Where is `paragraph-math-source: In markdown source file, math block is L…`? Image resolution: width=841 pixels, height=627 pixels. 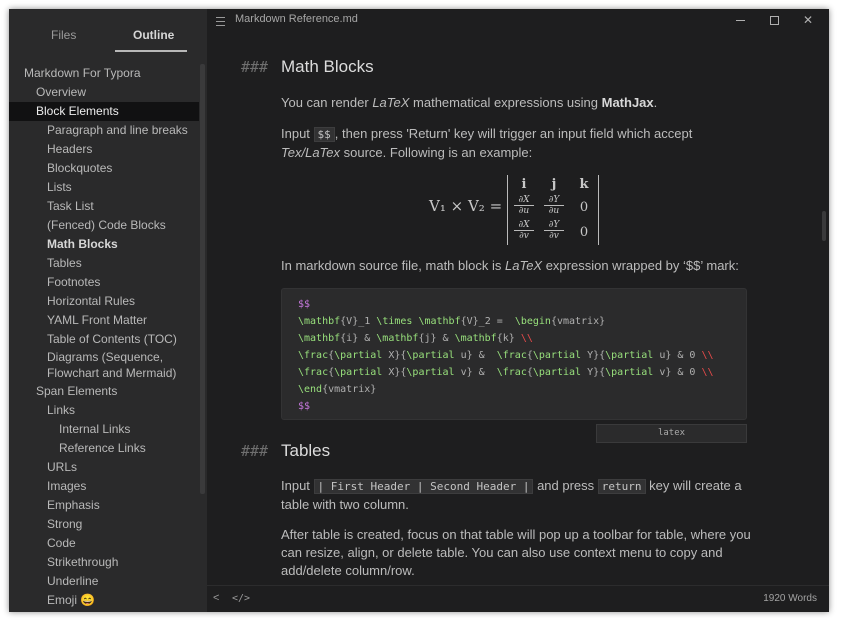
paragraph-math-source: In markdown source file, math block is L… is located at coordinates (510, 265).